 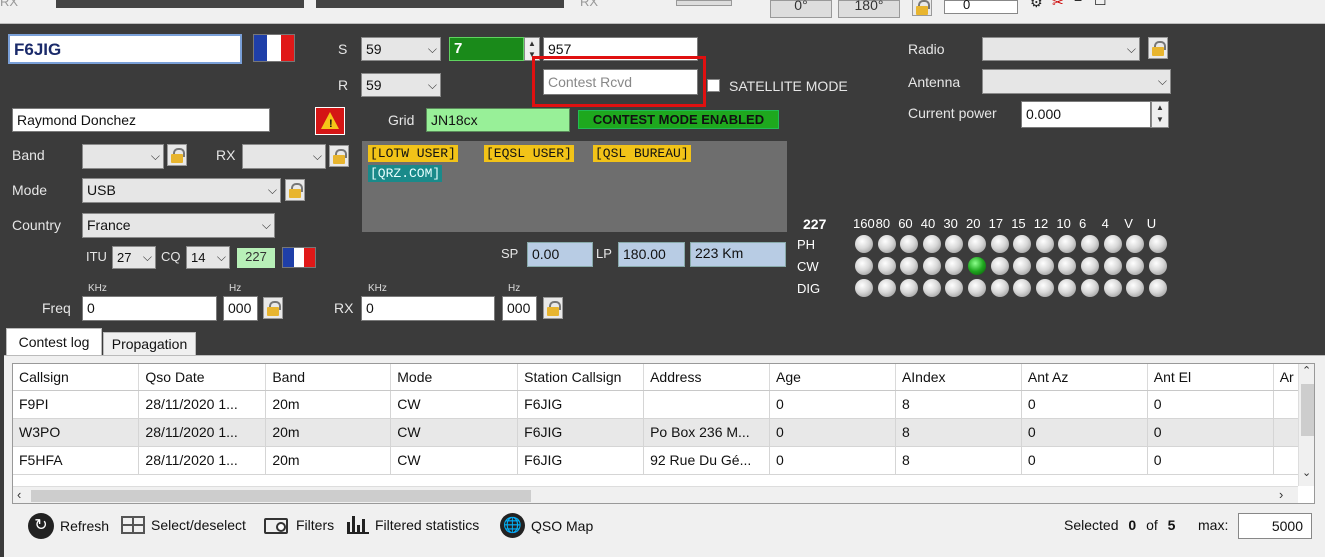 What do you see at coordinates (620, 82) in the screenshot?
I see `contest-rcvd-input: Contest Rcvd` at bounding box center [620, 82].